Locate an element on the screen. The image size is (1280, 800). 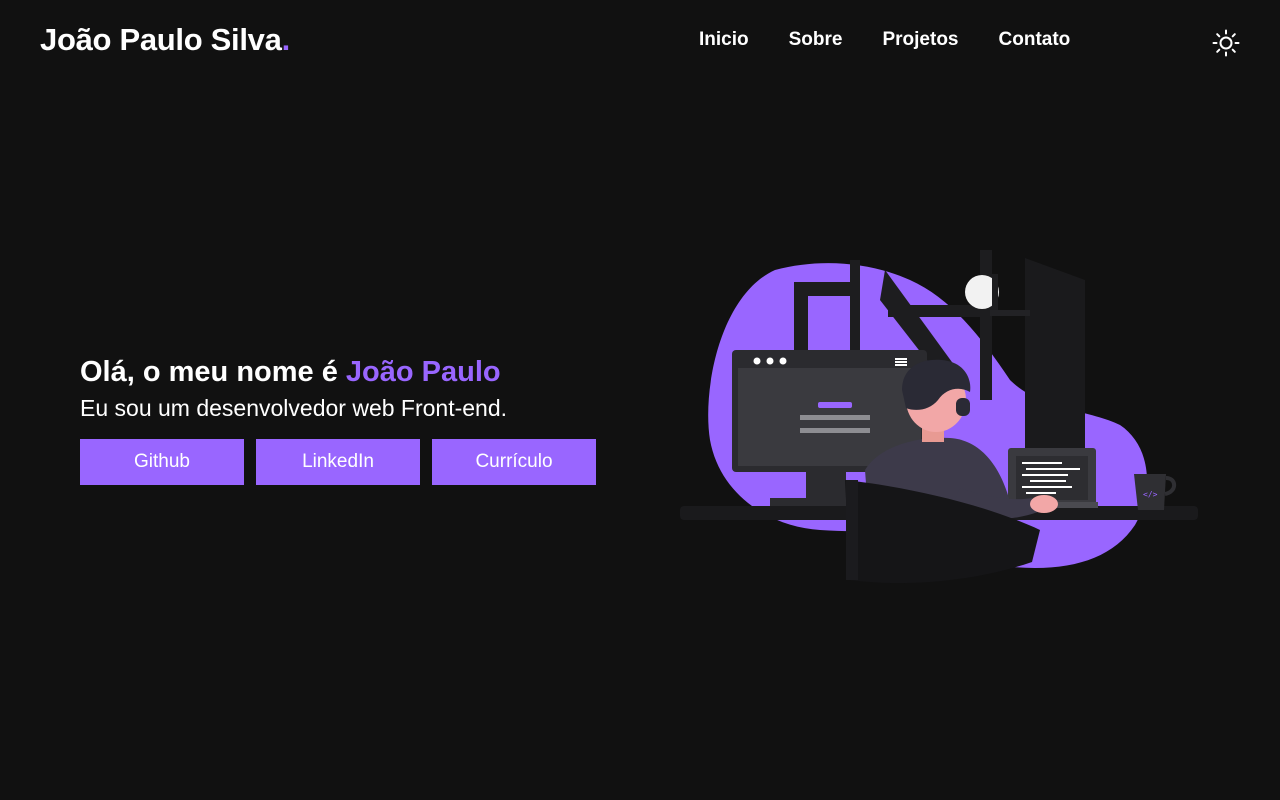
hero-greeting: Olá, o meu nome é is located at coordinates (213, 372).